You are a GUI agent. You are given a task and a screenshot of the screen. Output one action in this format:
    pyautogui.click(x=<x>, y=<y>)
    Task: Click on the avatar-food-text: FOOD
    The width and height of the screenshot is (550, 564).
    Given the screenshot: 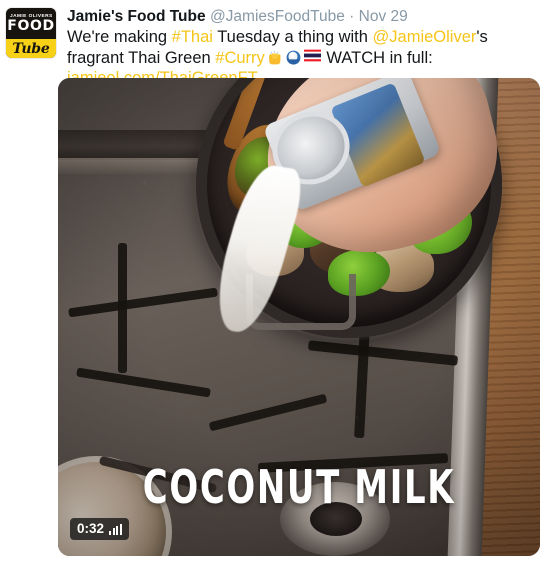 What is the action you would take?
    pyautogui.click(x=31, y=26)
    